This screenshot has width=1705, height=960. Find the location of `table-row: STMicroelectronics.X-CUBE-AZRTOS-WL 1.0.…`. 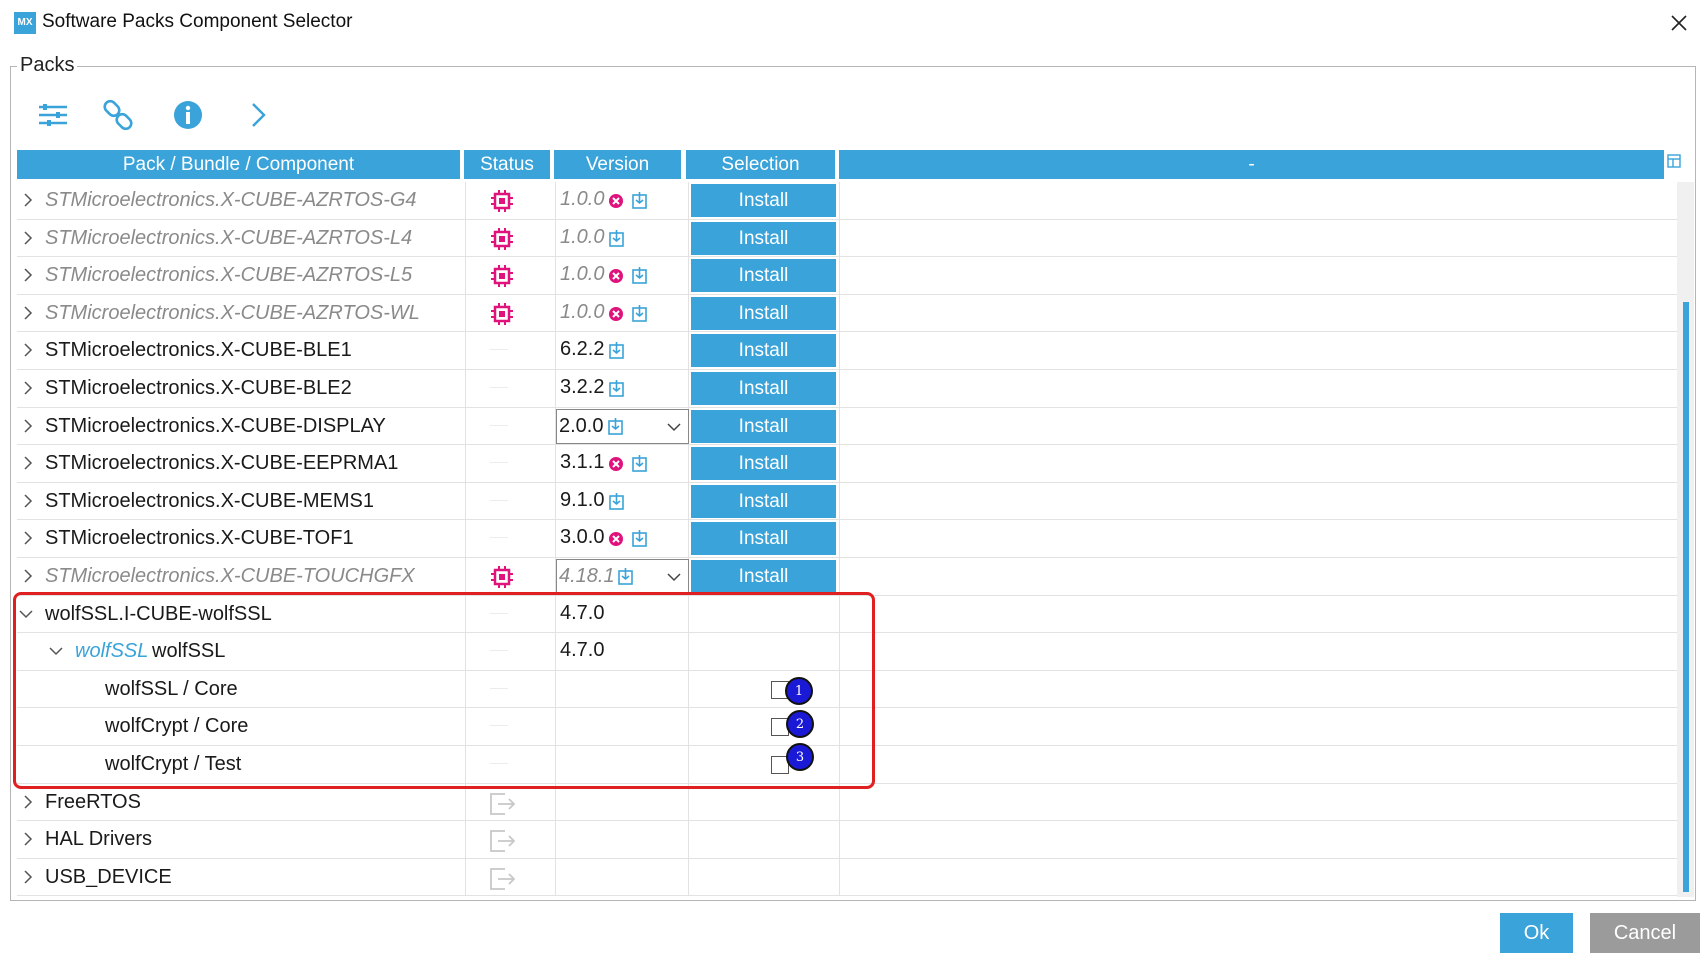

table-row: STMicroelectronics.X-CUBE-AZRTOS-WL 1.0.… is located at coordinates (847, 313).